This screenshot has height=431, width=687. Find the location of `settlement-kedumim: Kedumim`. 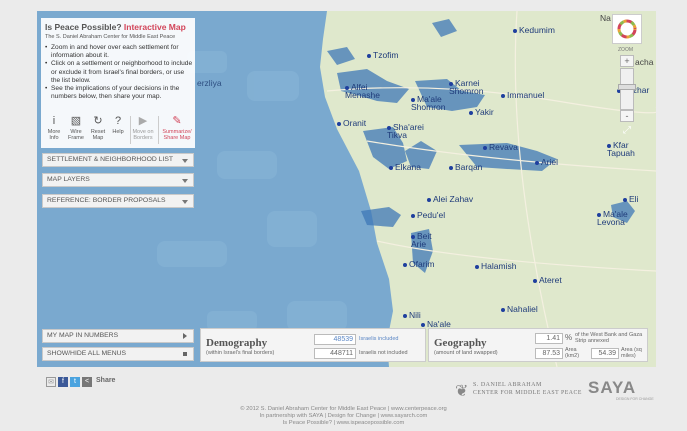

settlement-kedumim: Kedumim is located at coordinates (534, 30).